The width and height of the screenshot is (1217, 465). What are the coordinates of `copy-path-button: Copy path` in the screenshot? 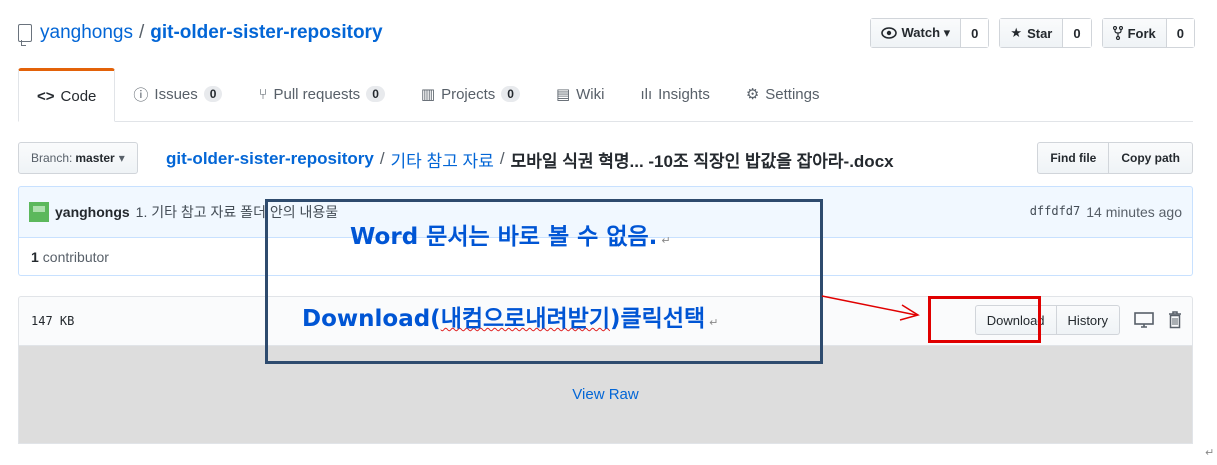 It's located at (1151, 158).